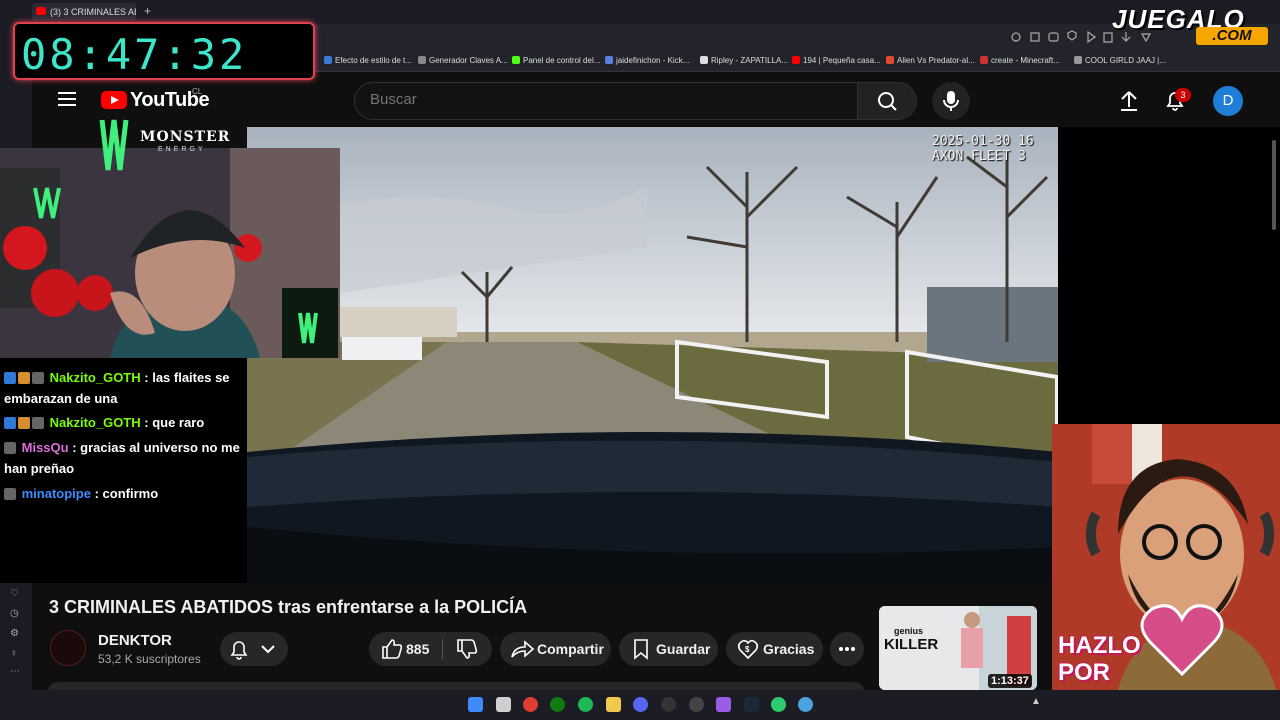  Describe the element at coordinates (84, 12) in the screenshot. I see `browser-tab: (3) 3 CRIMINALES ABATID` at that location.